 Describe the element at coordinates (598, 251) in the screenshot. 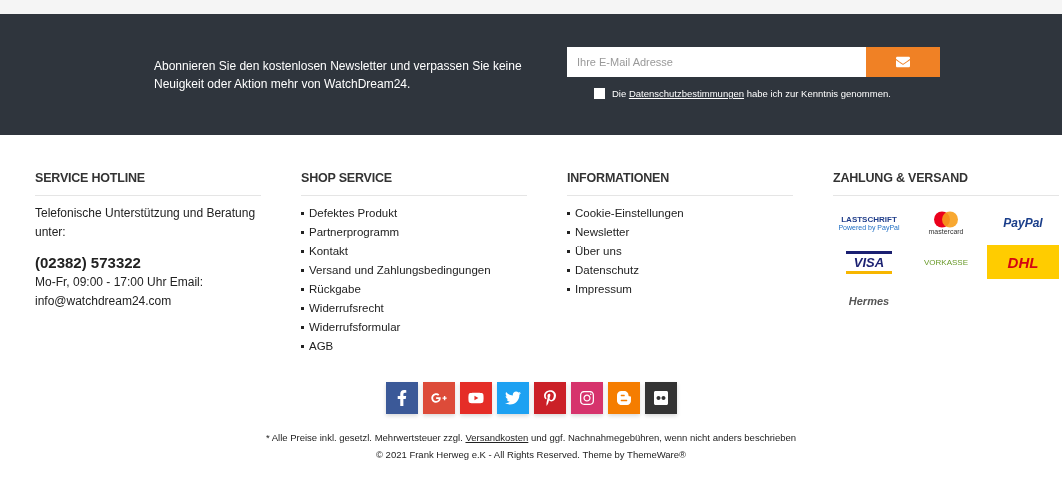

I see `footer-link: Über uns` at that location.